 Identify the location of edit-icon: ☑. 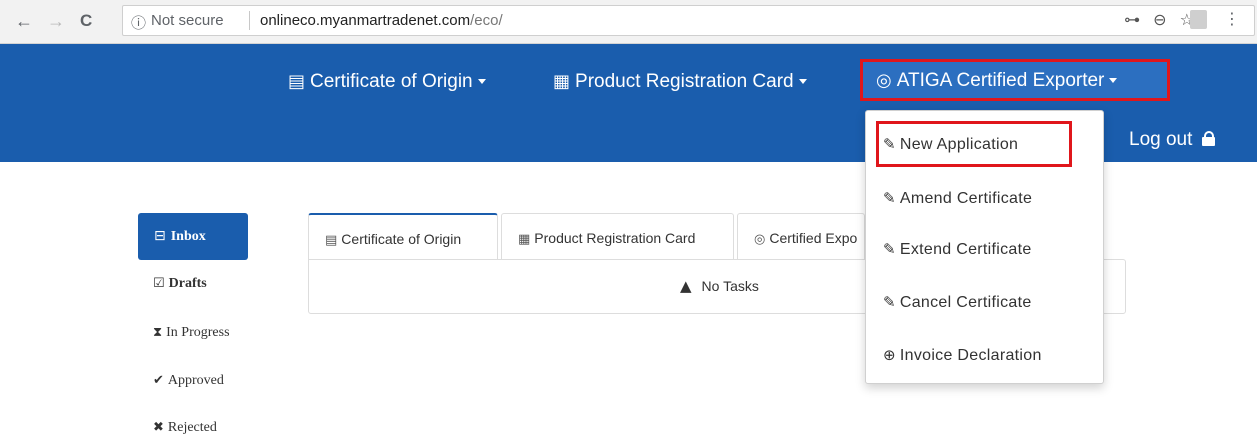
(159, 283).